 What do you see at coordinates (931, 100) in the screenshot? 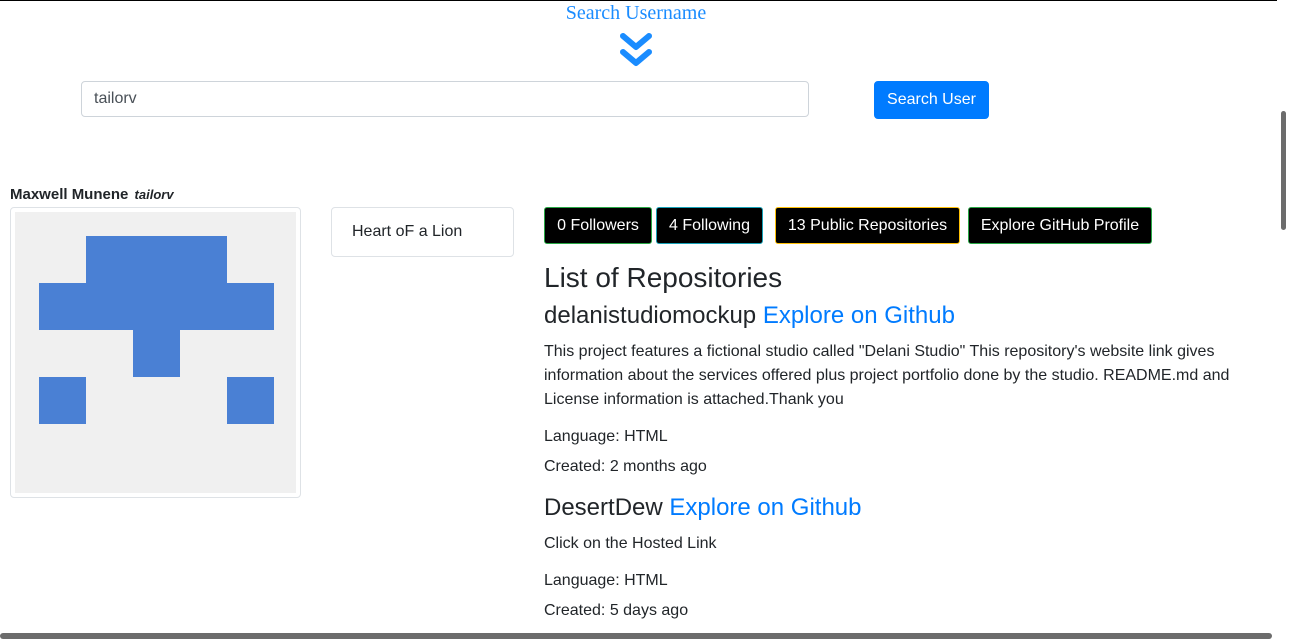
I see `search-user-button: Search User` at bounding box center [931, 100].